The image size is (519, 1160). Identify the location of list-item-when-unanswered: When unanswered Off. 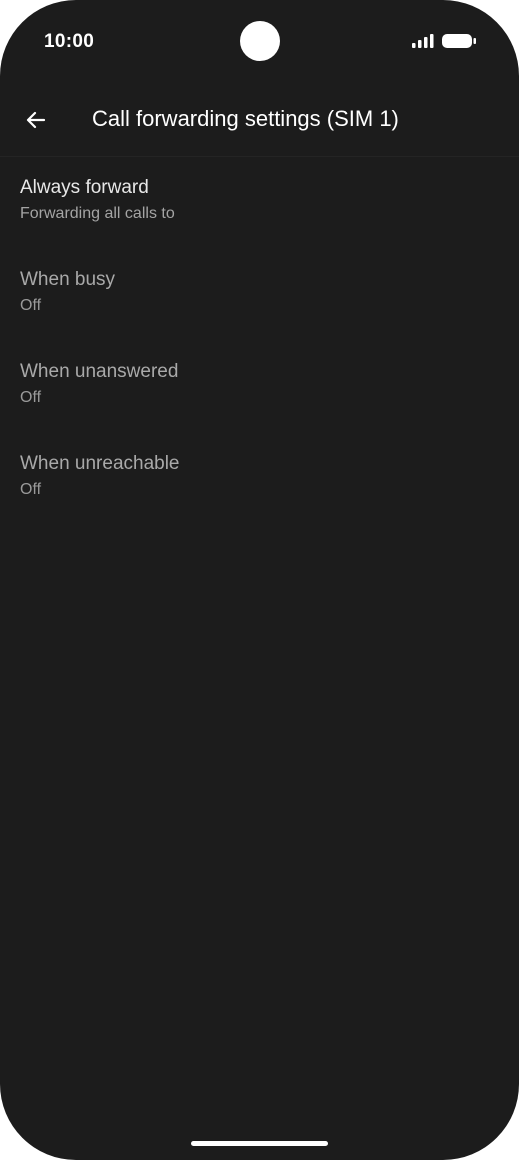
(259, 387).